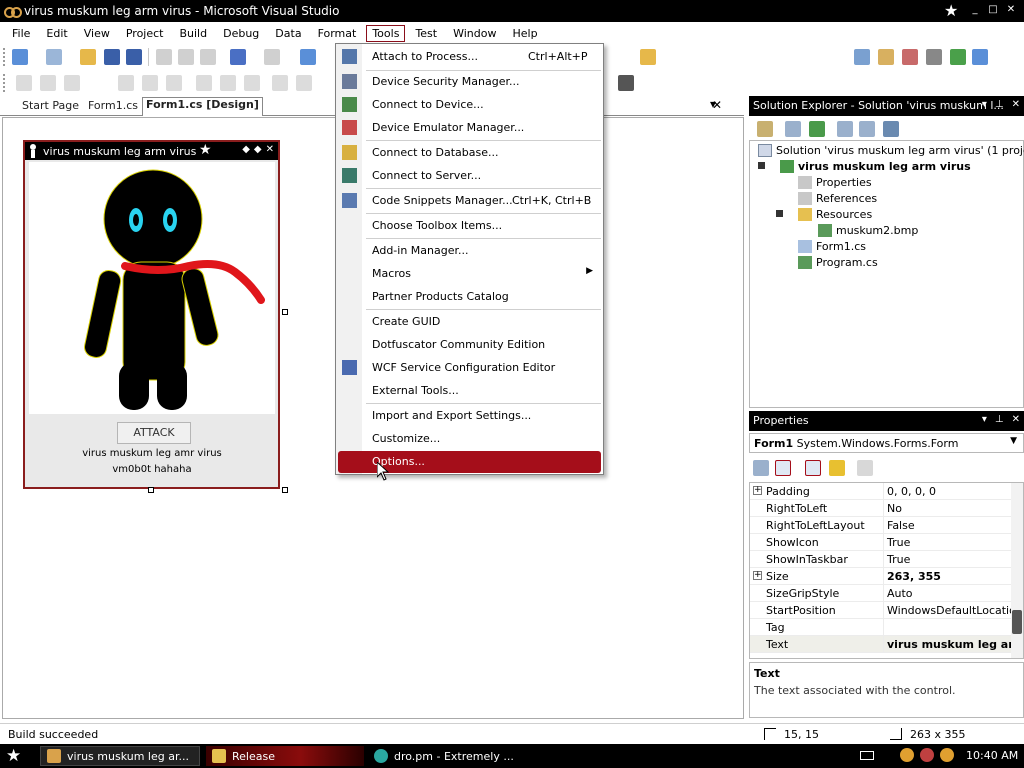 The width and height of the screenshot is (1024, 768). Describe the element at coordinates (835, 214) in the screenshot. I see `tree-item-resources: Resources` at that location.